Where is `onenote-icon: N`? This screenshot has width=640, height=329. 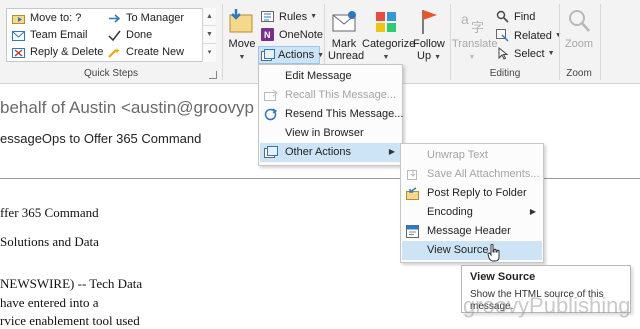
onenote-icon: N is located at coordinates (268, 34).